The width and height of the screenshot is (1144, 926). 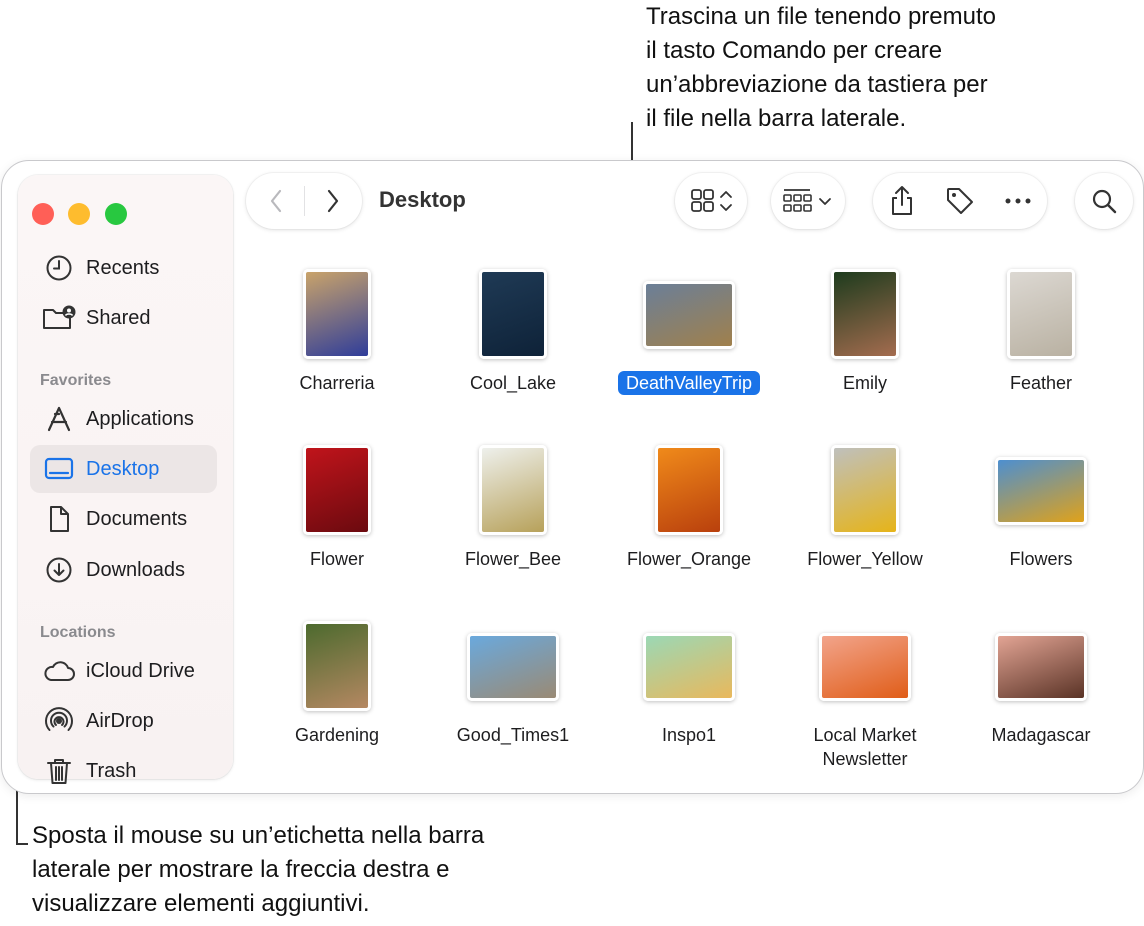 I want to click on sidebar-item-desktop: Desktop, so click(x=123, y=469).